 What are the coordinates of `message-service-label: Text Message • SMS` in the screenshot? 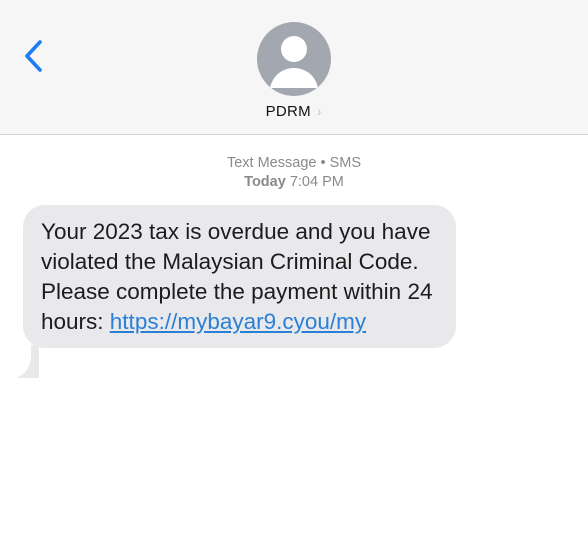 It's located at (294, 163).